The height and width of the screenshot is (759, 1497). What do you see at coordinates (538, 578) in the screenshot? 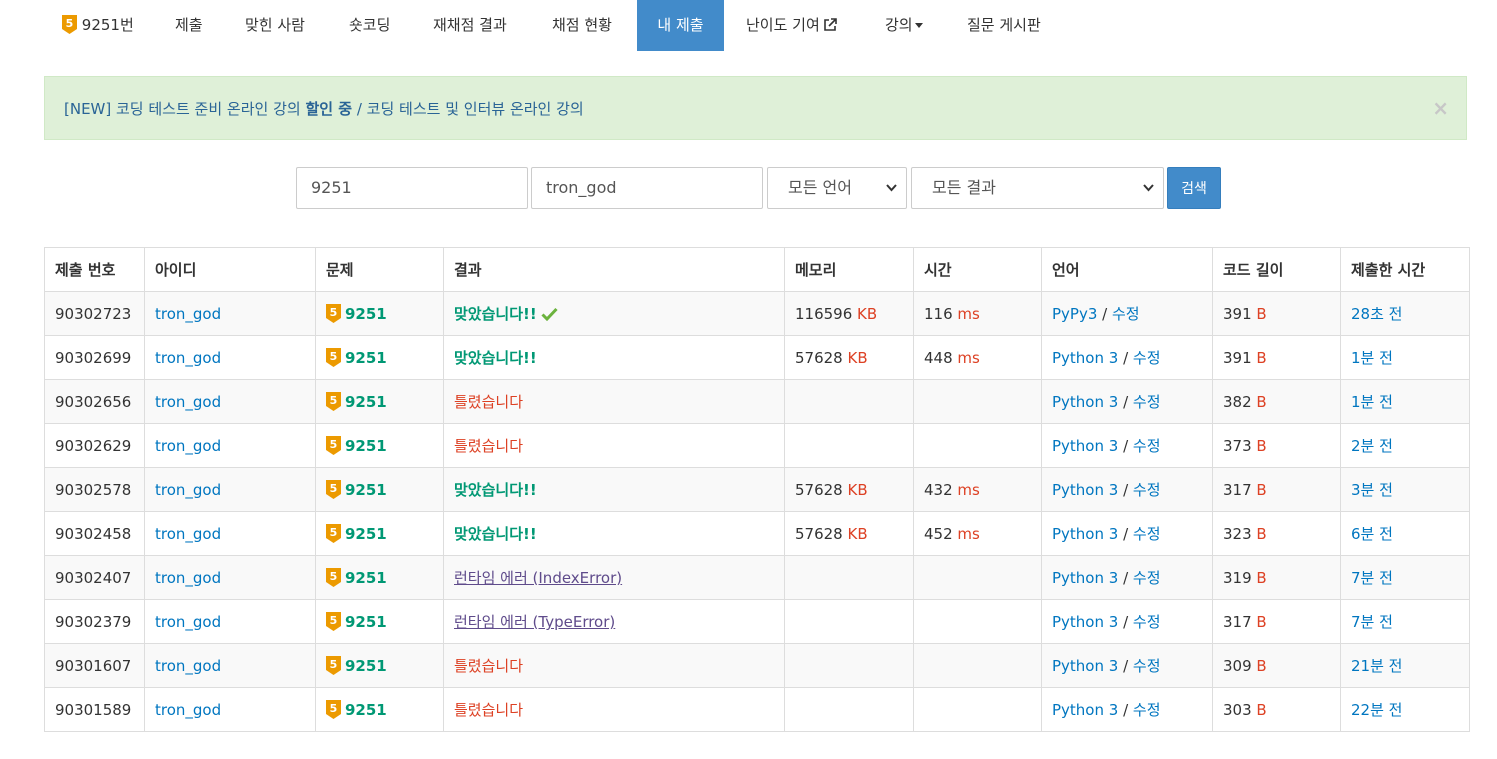
I see `result-text: 런타임 에러 (IndexError)` at bounding box center [538, 578].